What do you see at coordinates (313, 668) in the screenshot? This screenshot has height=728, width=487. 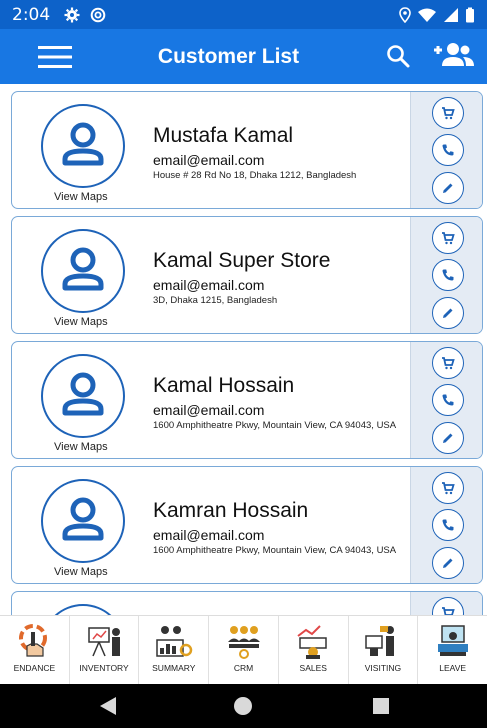 I see `nav-label: SALES` at bounding box center [313, 668].